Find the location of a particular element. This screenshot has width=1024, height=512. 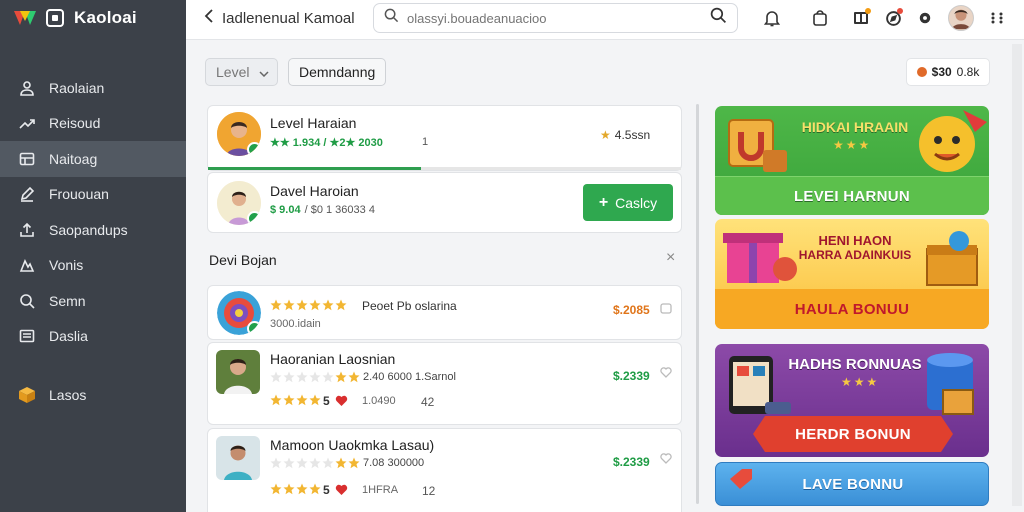

balance-label: 0.8k is located at coordinates (968, 72).